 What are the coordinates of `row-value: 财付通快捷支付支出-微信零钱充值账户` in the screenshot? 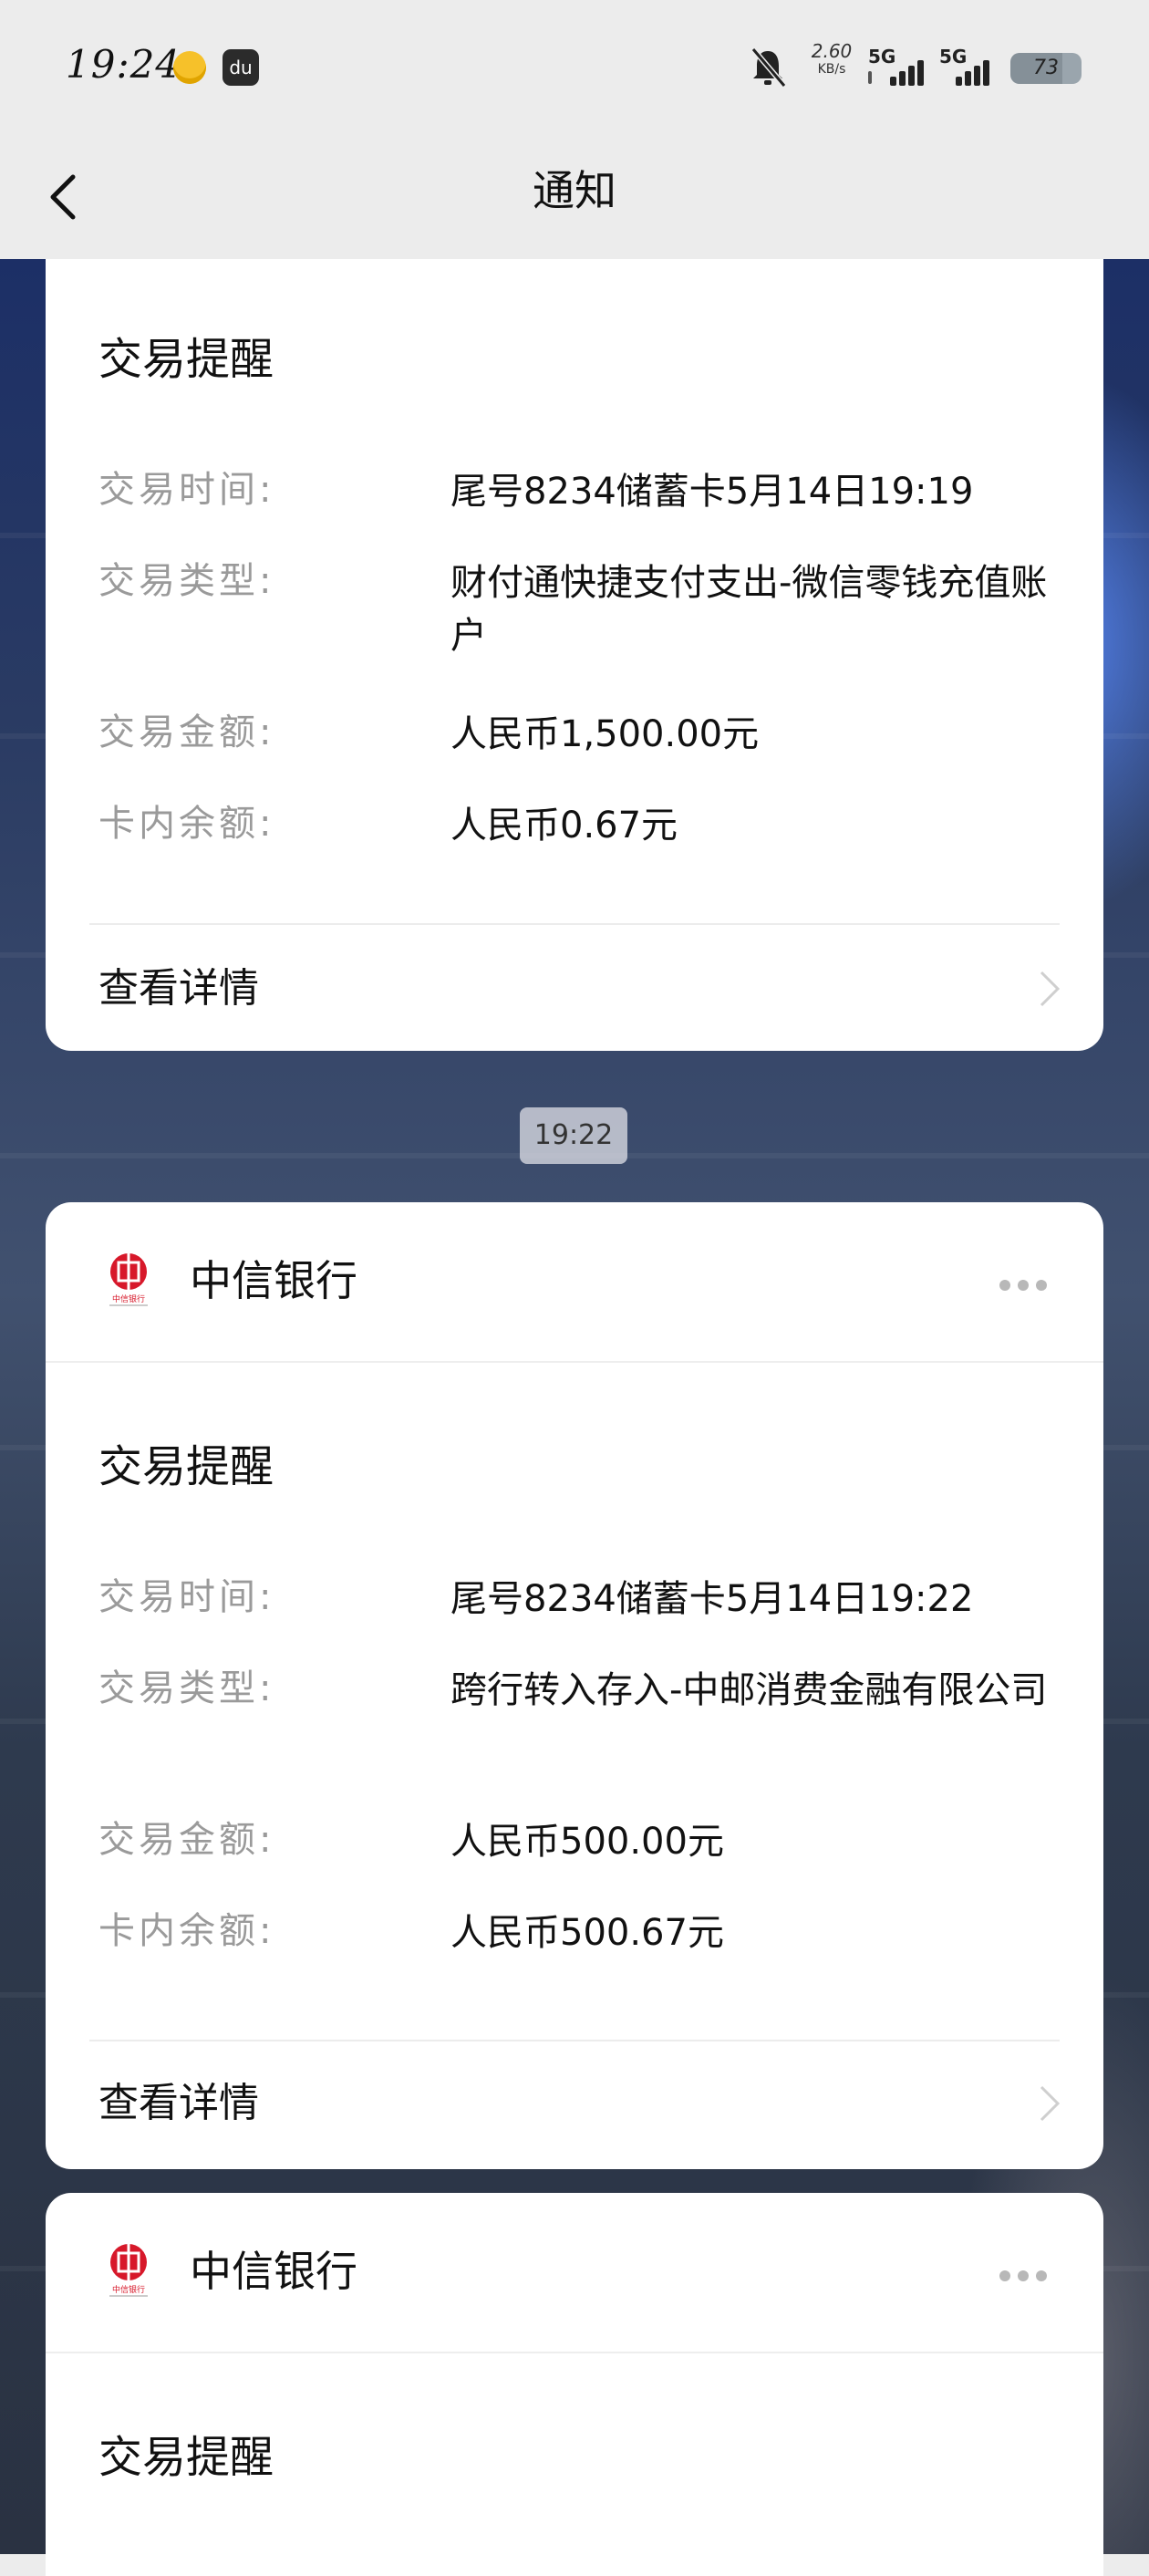 It's located at (749, 609).